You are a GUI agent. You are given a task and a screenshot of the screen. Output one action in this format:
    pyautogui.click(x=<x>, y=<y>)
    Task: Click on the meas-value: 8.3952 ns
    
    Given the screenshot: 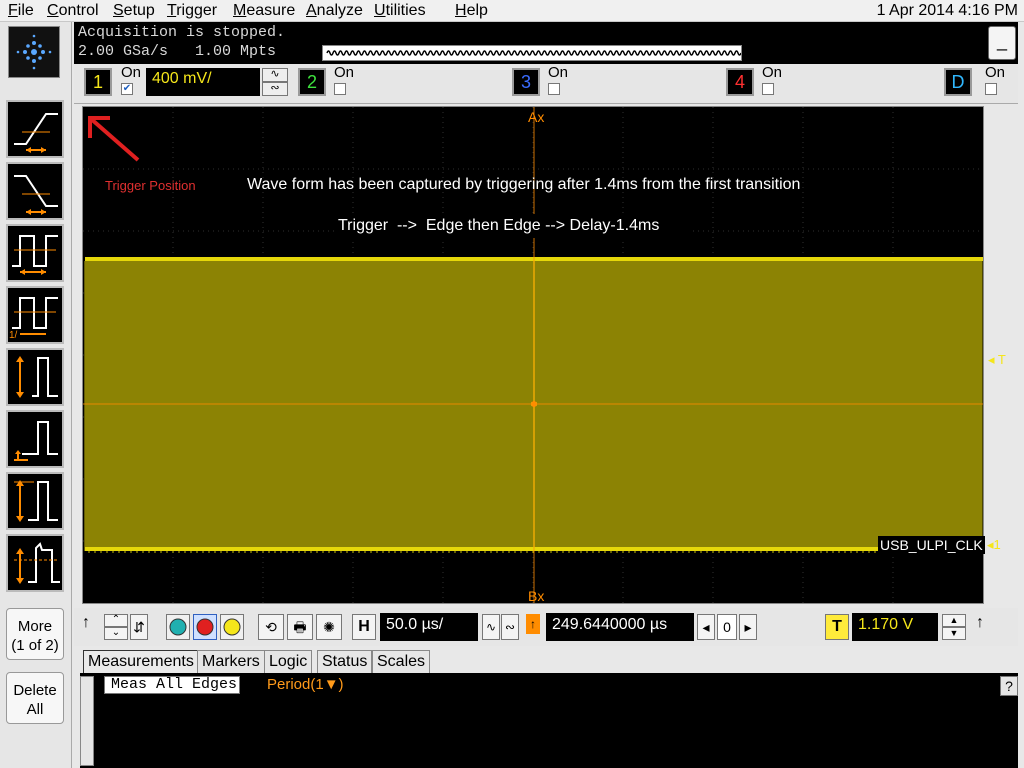 What is the action you would take?
    pyautogui.click(x=731, y=756)
    